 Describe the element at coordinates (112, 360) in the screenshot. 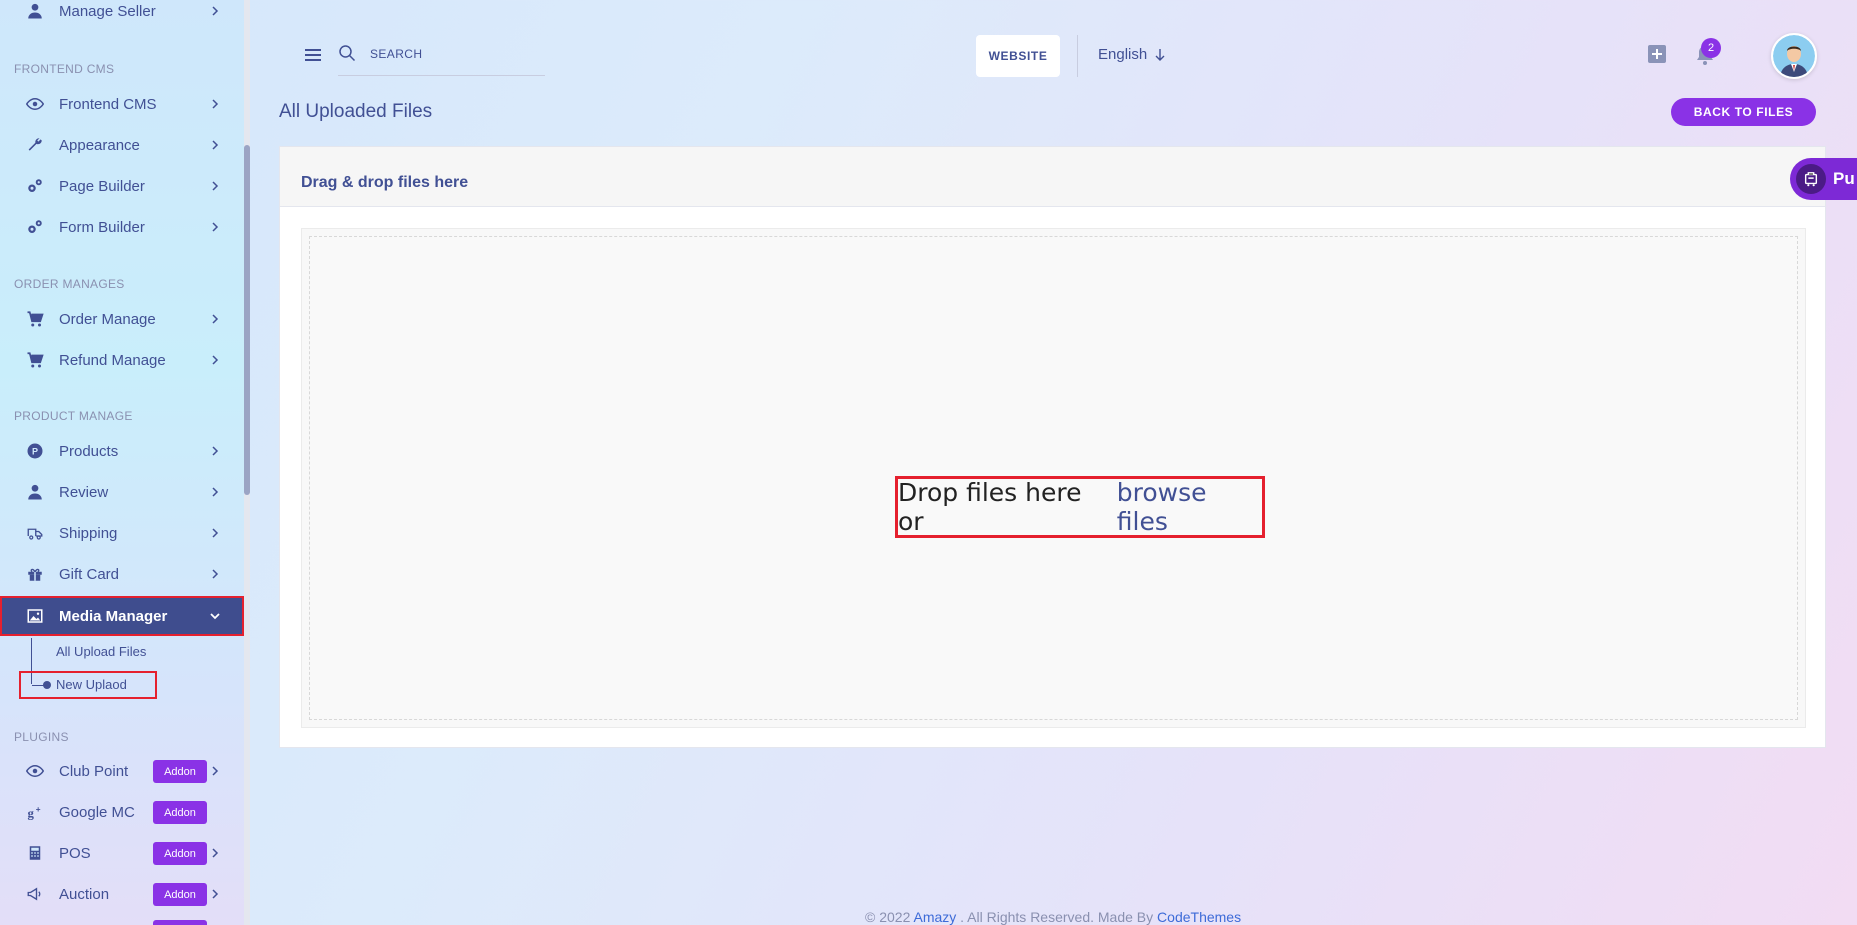

I see `sidebar-item-label: Refund Manage` at that location.